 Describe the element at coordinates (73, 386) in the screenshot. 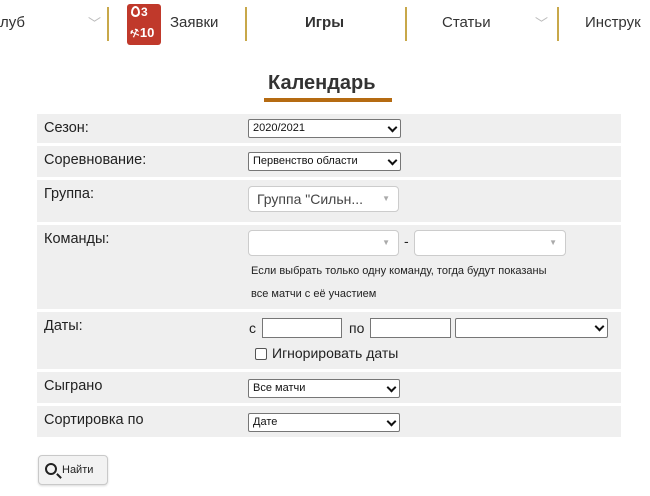

I see `played-label: Сыграно` at that location.